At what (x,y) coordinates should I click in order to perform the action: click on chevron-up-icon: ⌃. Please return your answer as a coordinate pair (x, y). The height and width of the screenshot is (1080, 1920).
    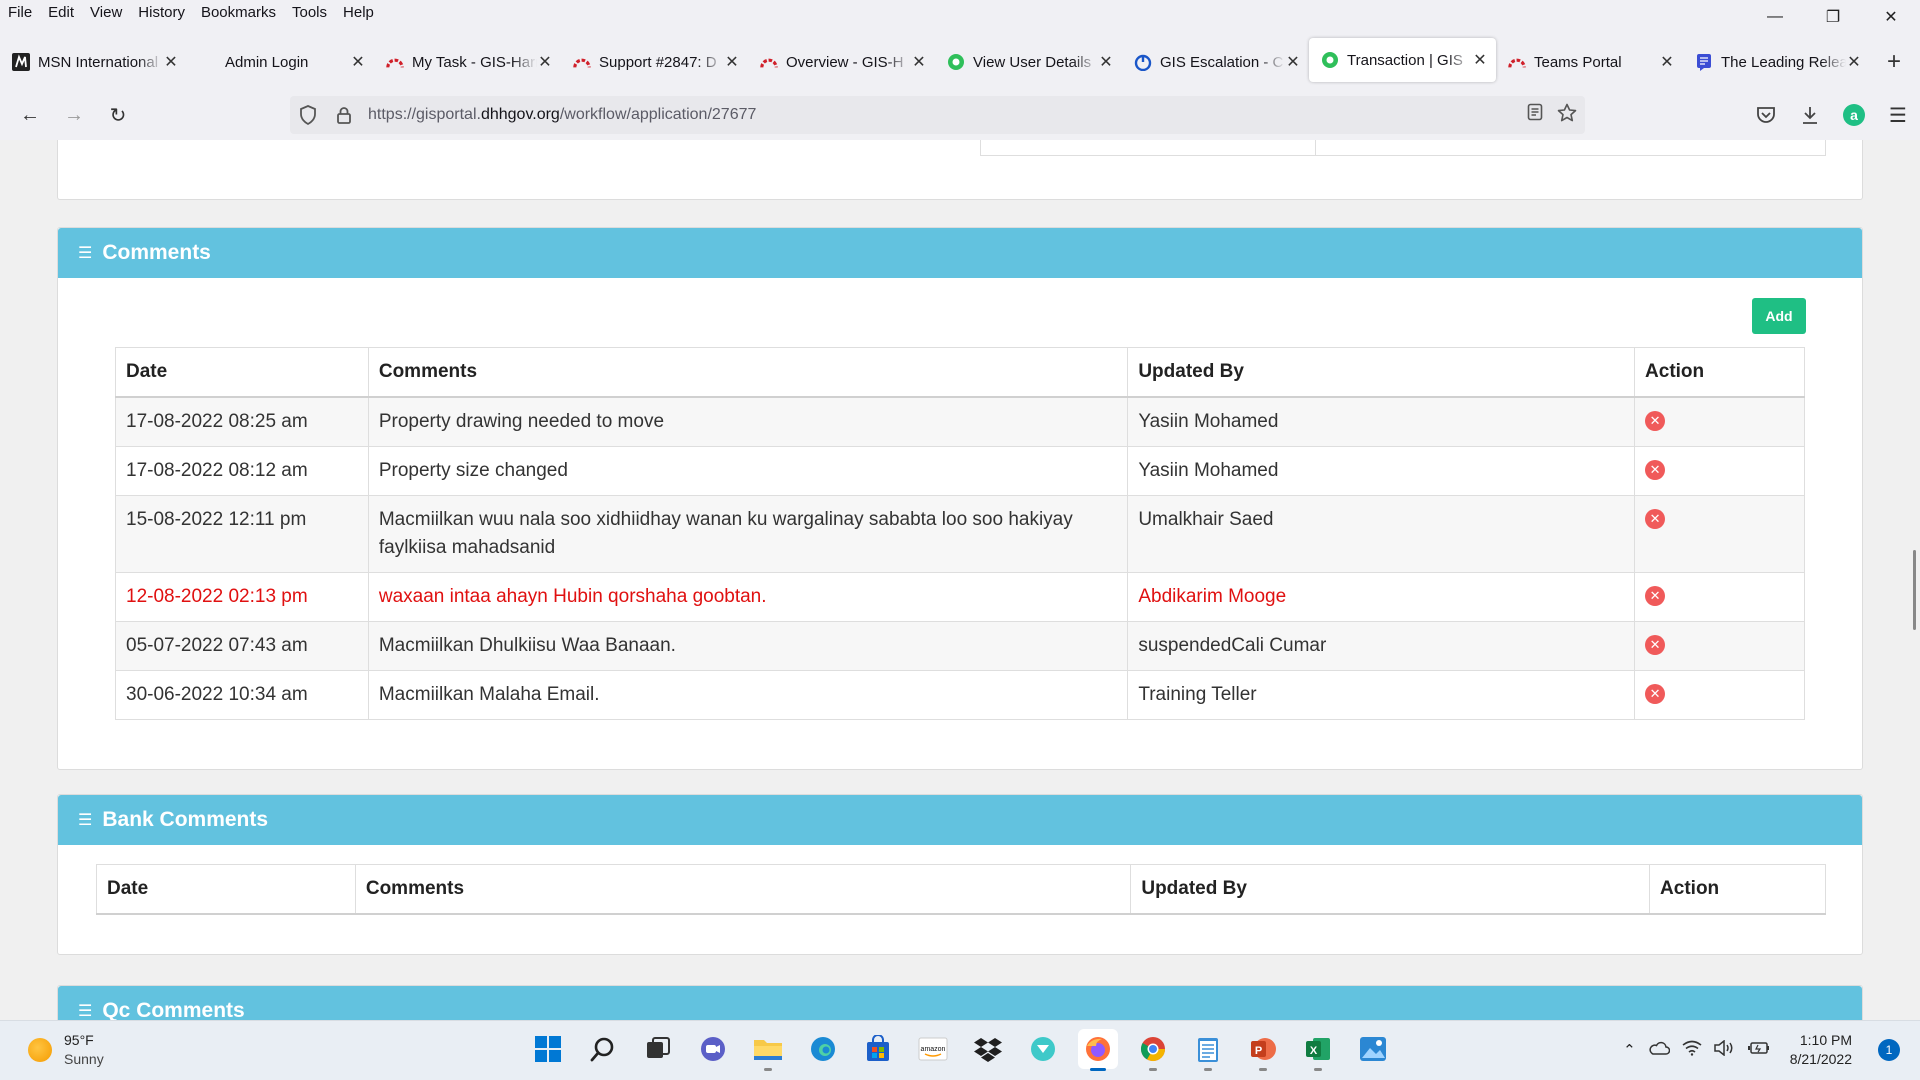
    Looking at the image, I should click on (1629, 1050).